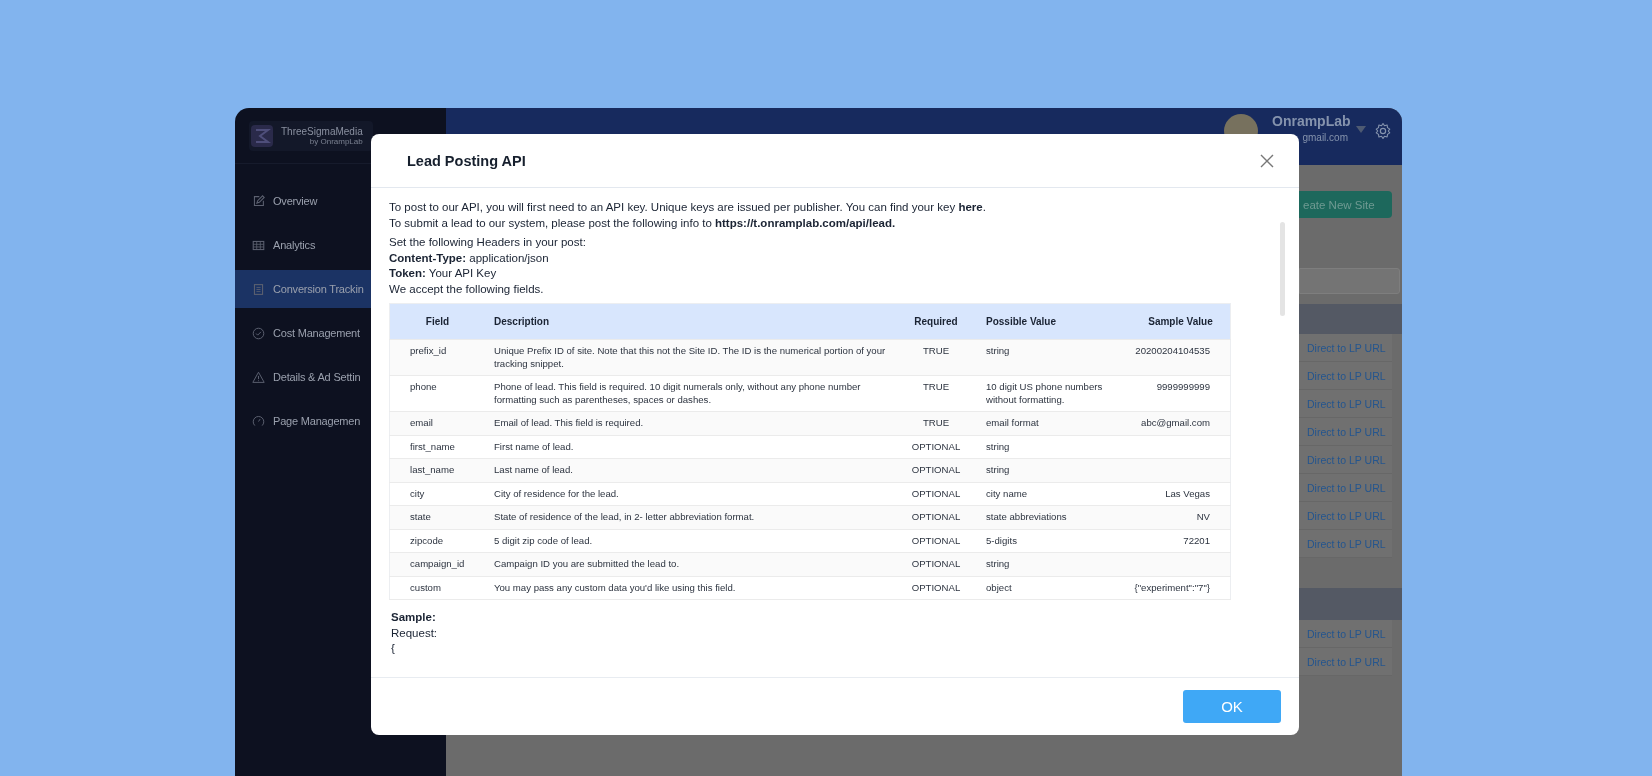 Image resolution: width=1652 pixels, height=776 pixels. Describe the element at coordinates (1052, 321) in the screenshot. I see `column-header: Possible Value` at that location.